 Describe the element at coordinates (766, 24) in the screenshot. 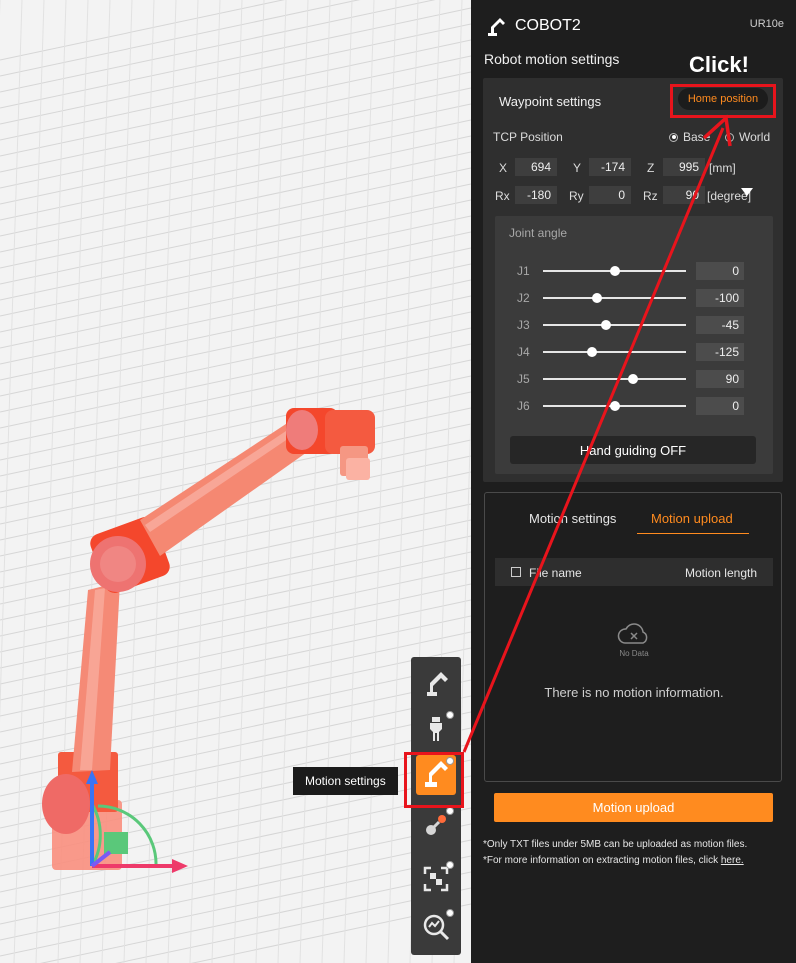

I see `robot-model-label: UR10e` at that location.